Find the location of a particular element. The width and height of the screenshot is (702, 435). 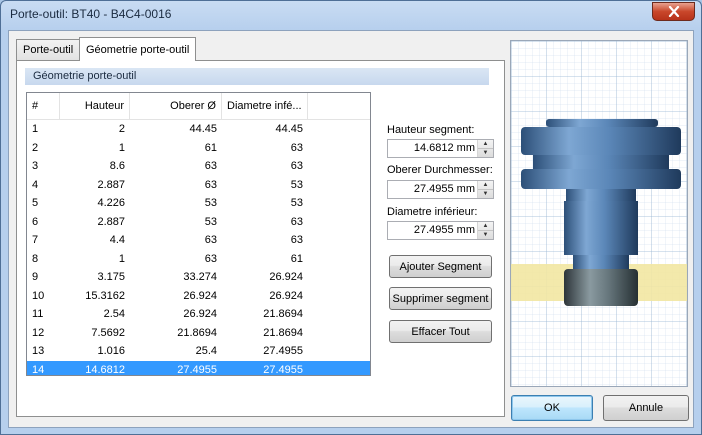

cell-oberer: 61 is located at coordinates (210, 147).